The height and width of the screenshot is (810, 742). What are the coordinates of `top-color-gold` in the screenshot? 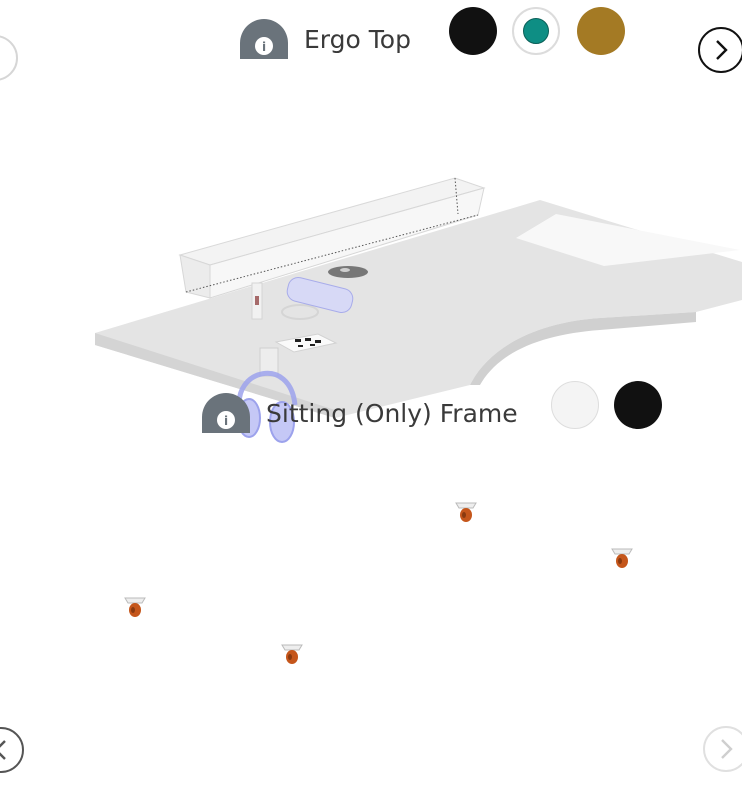 It's located at (601, 31).